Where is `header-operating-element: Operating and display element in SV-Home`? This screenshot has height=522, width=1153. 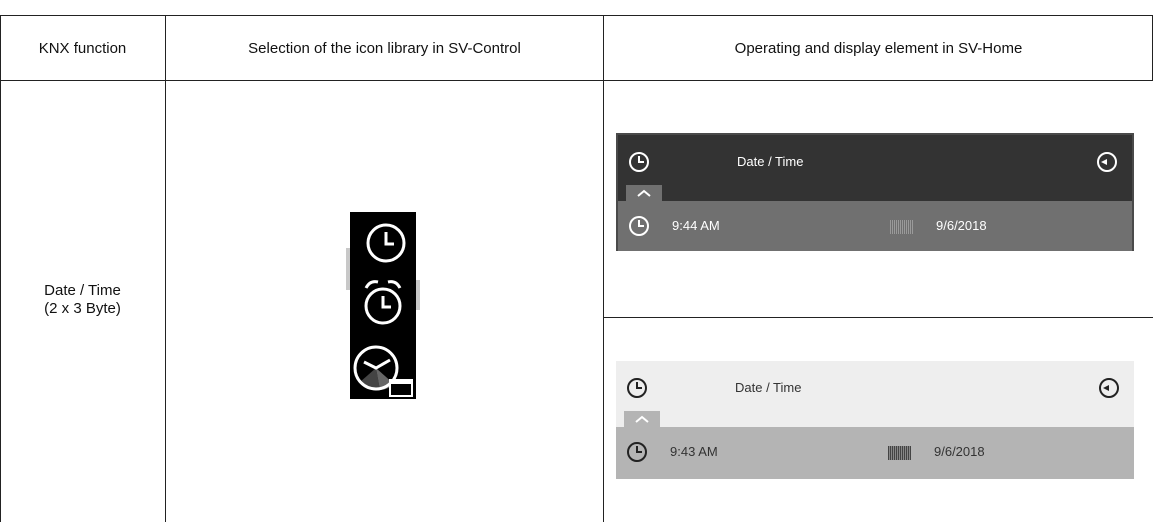
header-operating-element: Operating and display element in SV-Home is located at coordinates (878, 48).